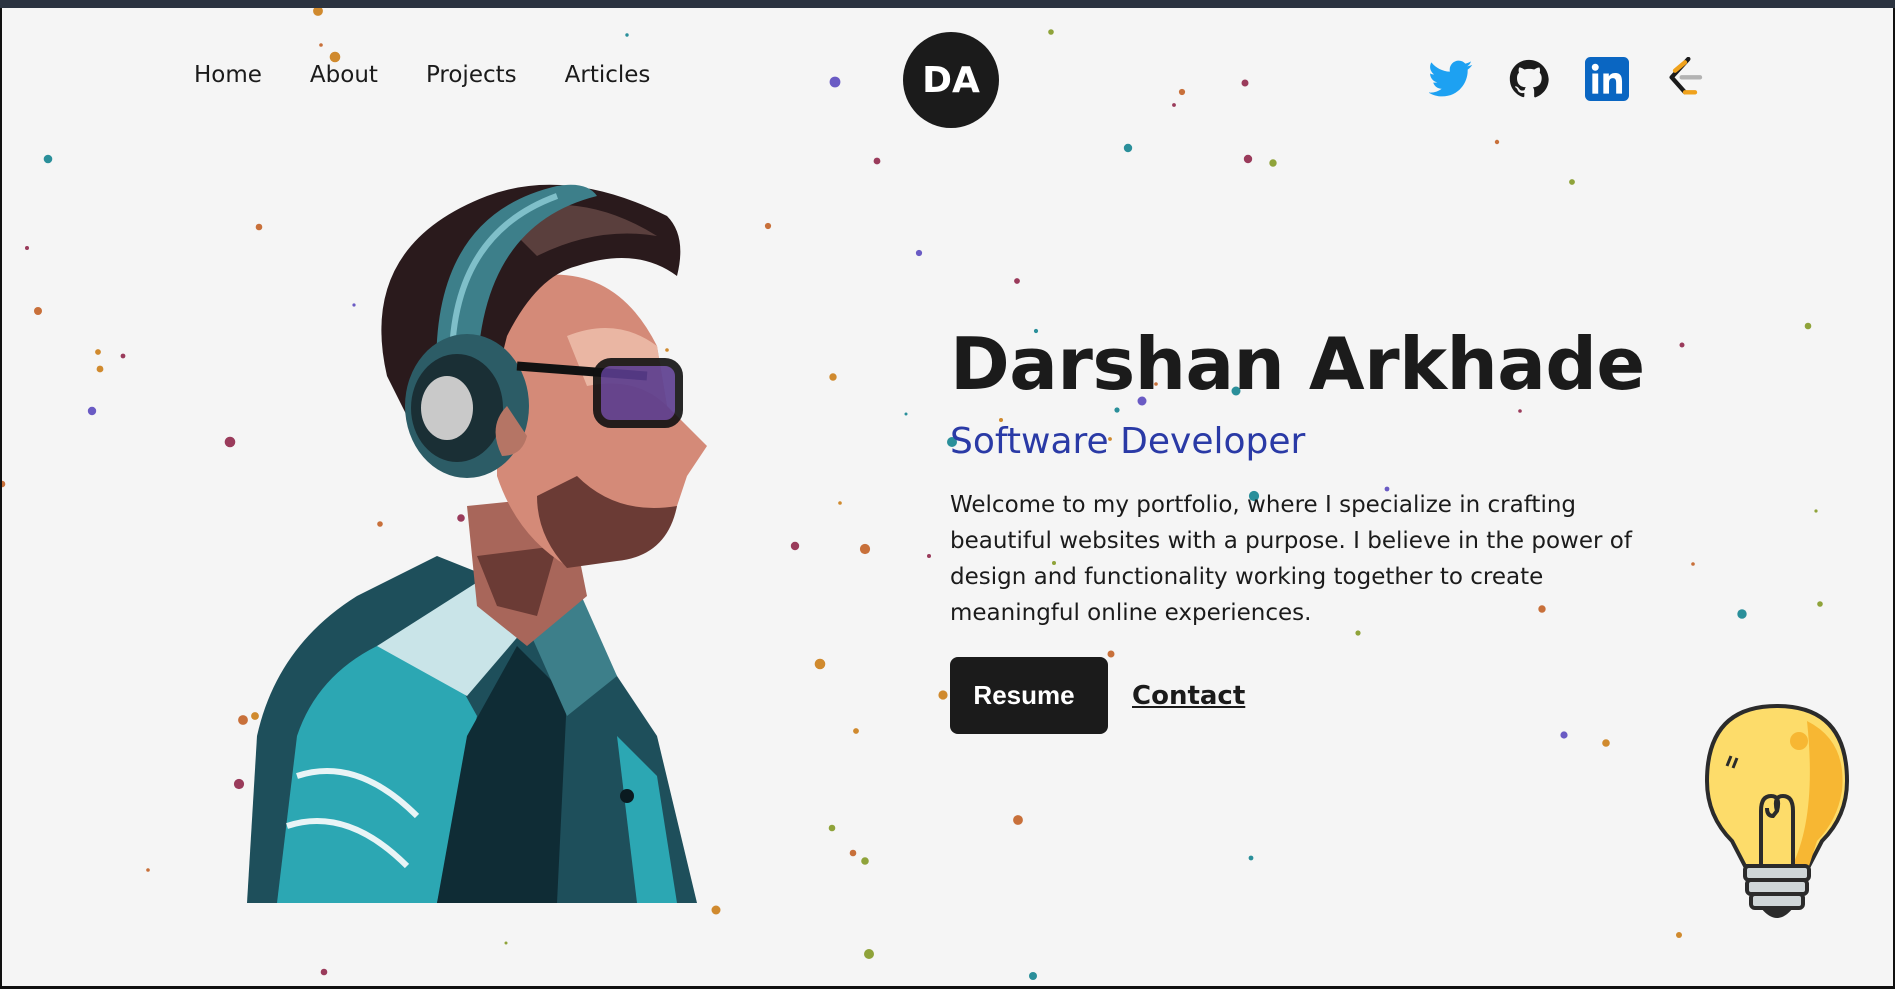  What do you see at coordinates (1568, 79) in the screenshot?
I see `social-links` at bounding box center [1568, 79].